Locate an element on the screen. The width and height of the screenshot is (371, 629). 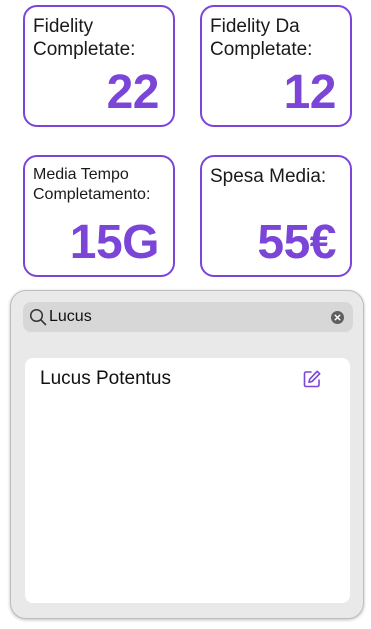
clear-icon is located at coordinates (337, 317).